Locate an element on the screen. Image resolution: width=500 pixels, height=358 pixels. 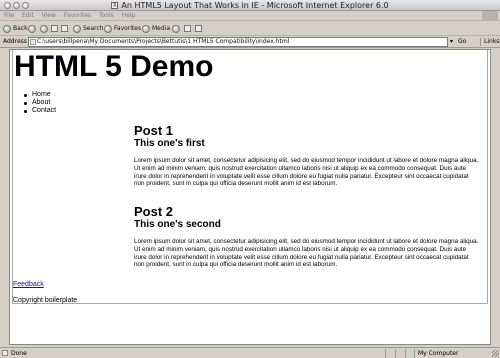
nav-item-contact: Contact is located at coordinates (39, 111).